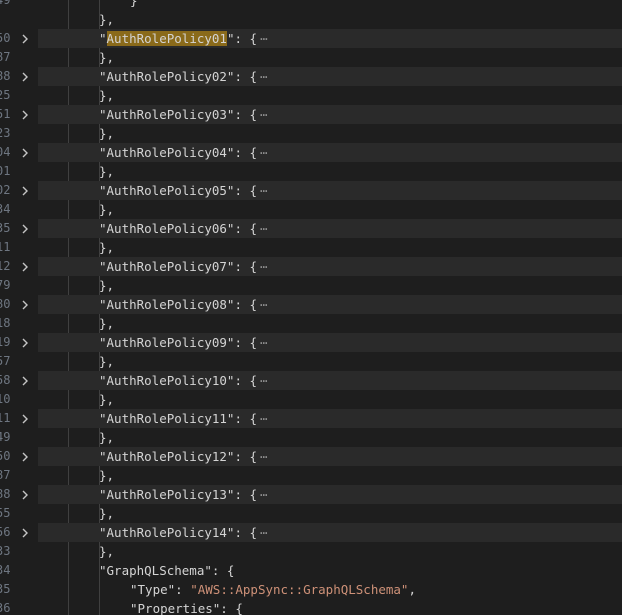 The height and width of the screenshot is (615, 622). Describe the element at coordinates (311, 494) in the screenshot. I see `folded-code-line: 88 "AuthRolePolicy13": {⋯` at that location.